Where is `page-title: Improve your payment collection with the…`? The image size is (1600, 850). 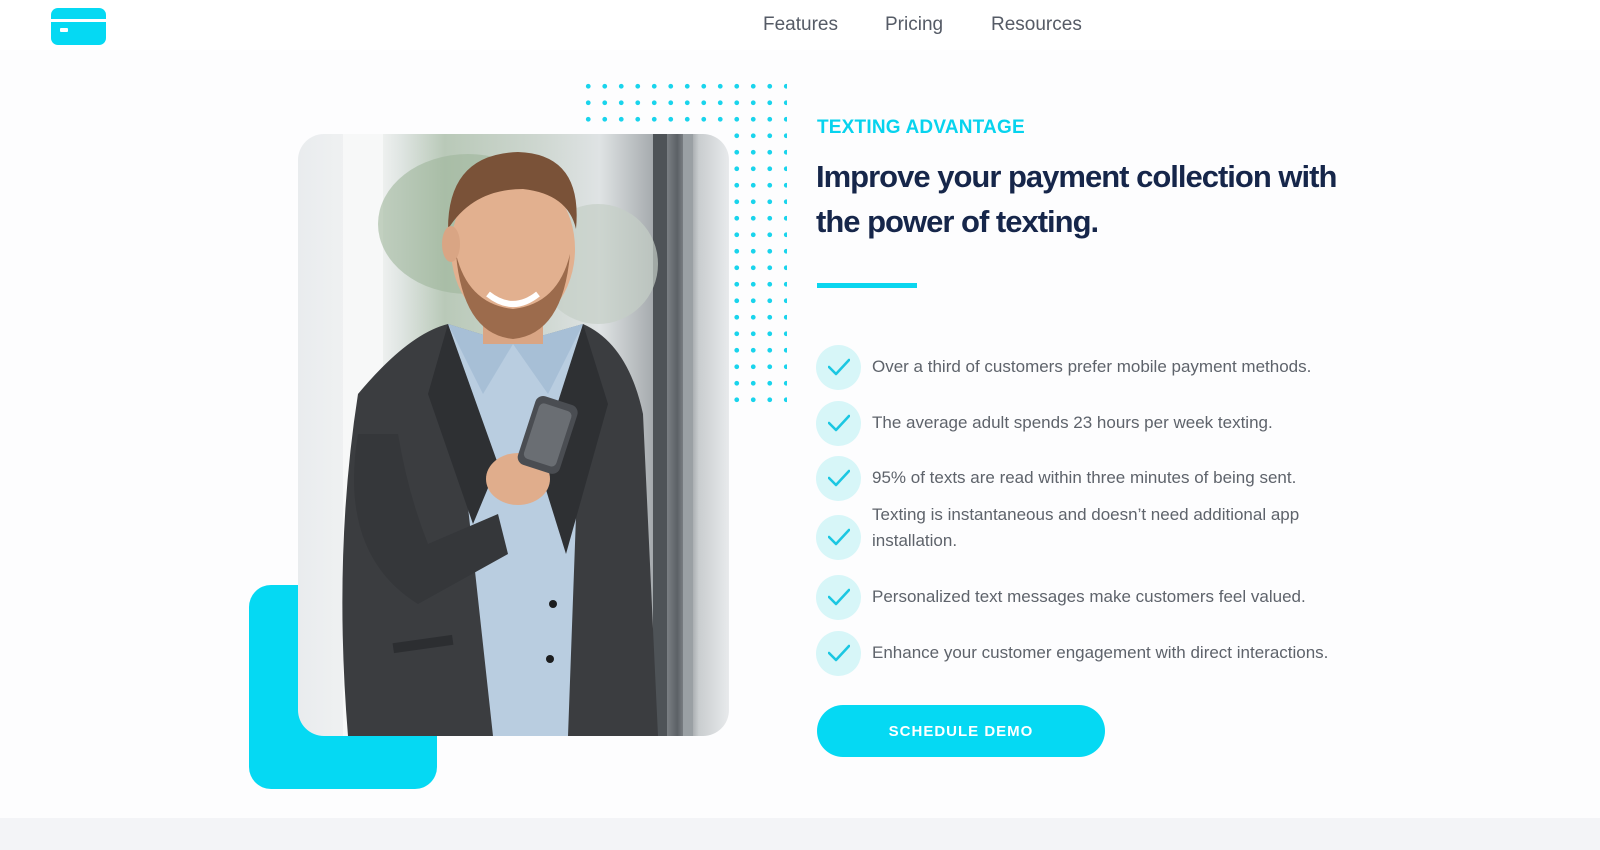
page-title: Improve your payment collection with the… is located at coordinates (1106, 199).